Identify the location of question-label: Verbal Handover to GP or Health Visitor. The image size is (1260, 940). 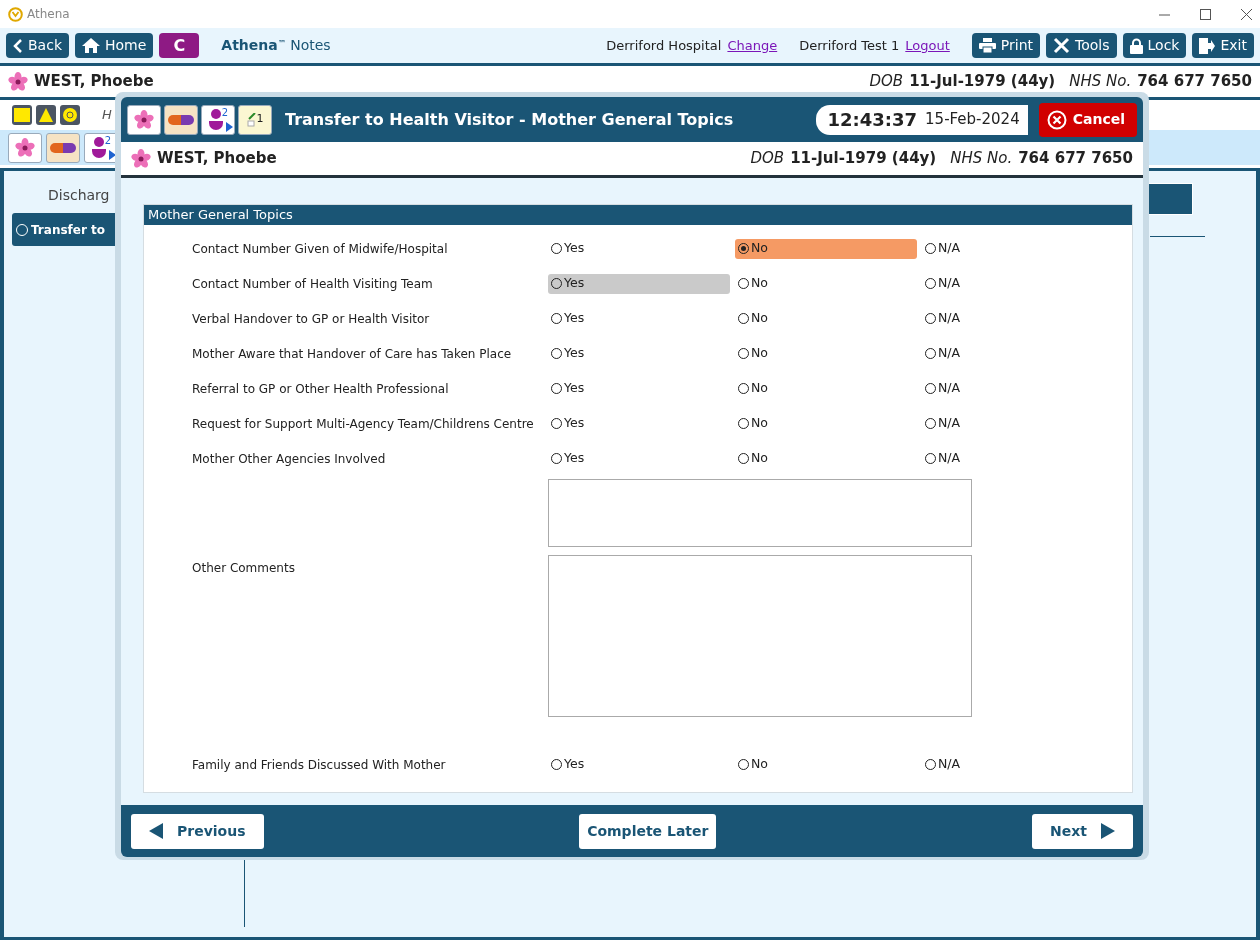
(311, 319).